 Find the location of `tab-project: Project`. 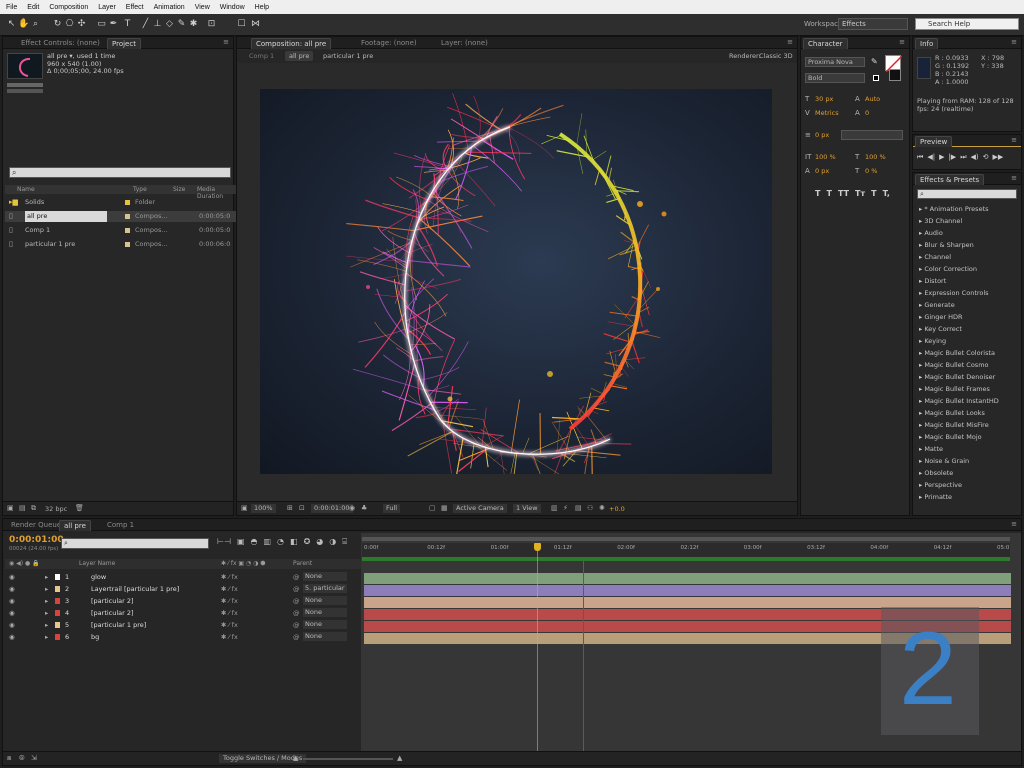

tab-project: Project is located at coordinates (124, 43).